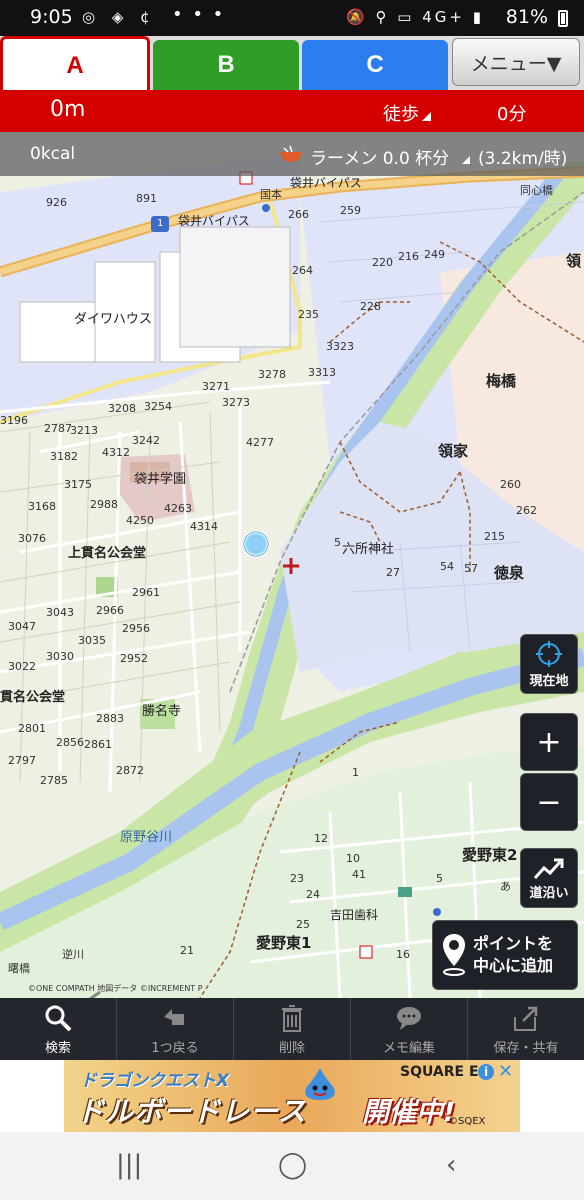 This screenshot has width=584, height=1200. I want to click on current-location-button: 現在地, so click(549, 664).